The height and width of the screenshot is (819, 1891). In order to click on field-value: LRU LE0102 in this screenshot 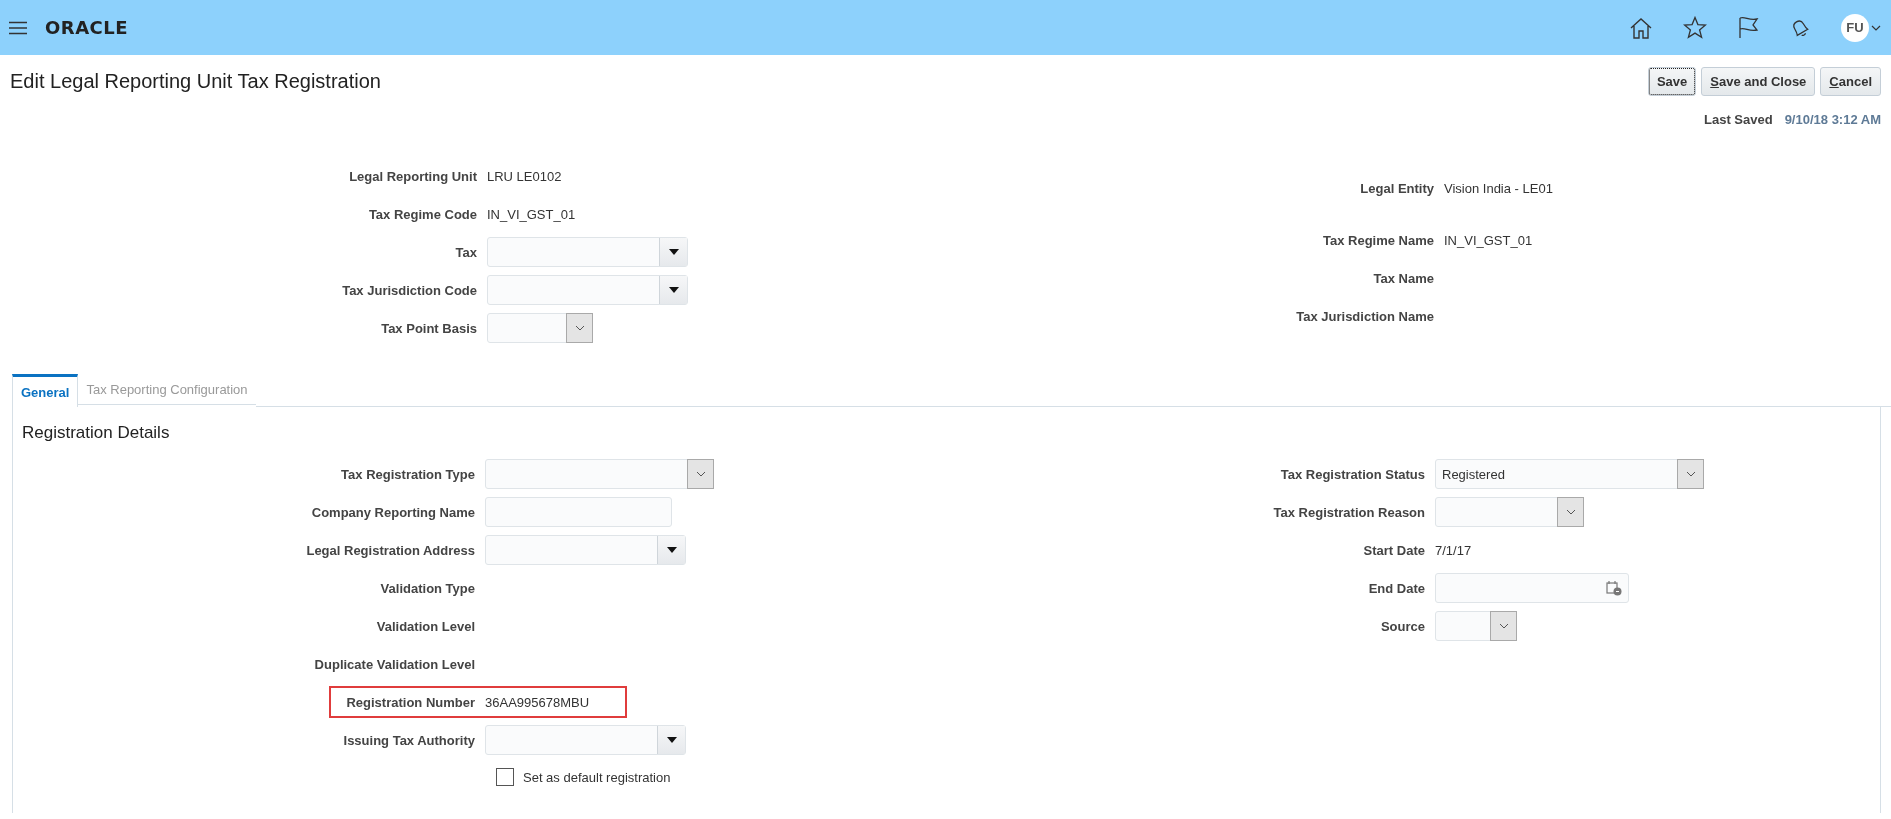, I will do `click(524, 176)`.